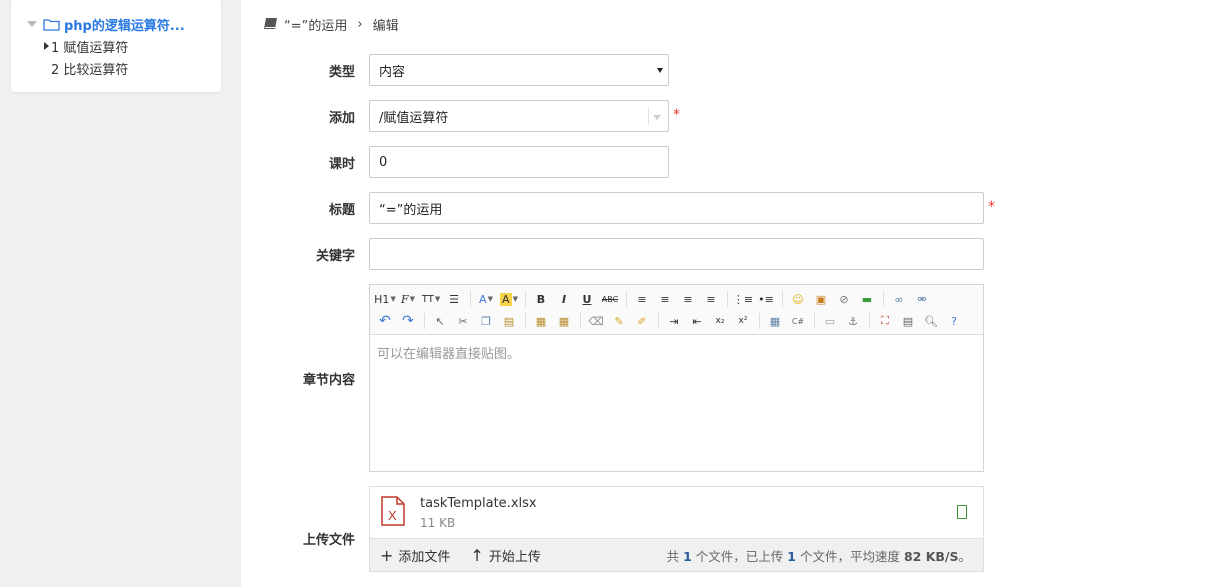 This screenshot has height=587, width=1214. Describe the element at coordinates (519, 162) in the screenshot. I see `hours-input: 0` at that location.